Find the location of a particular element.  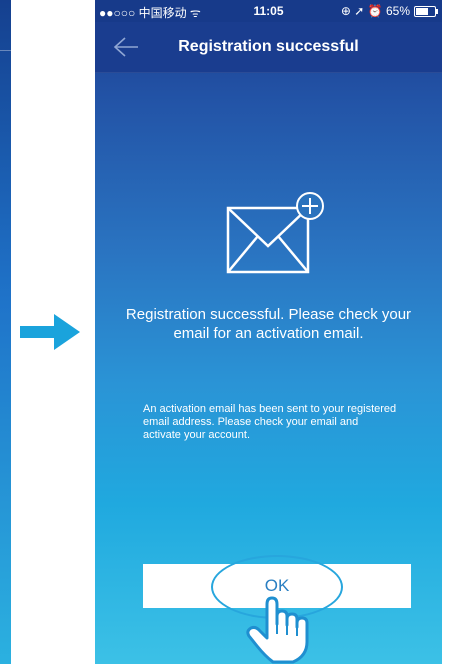

right-arrow-icon is located at coordinates (50, 332).